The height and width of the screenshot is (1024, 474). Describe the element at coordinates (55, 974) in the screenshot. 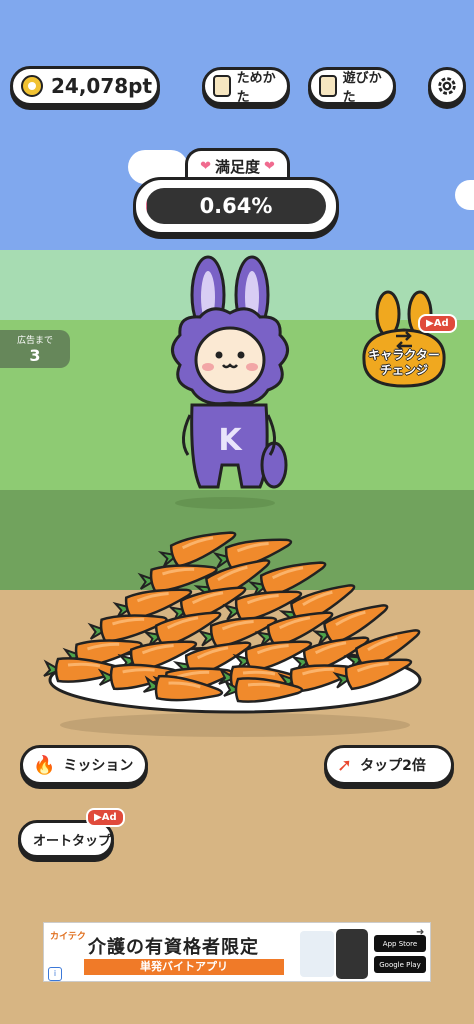

I see `ad-info-icon: i` at that location.